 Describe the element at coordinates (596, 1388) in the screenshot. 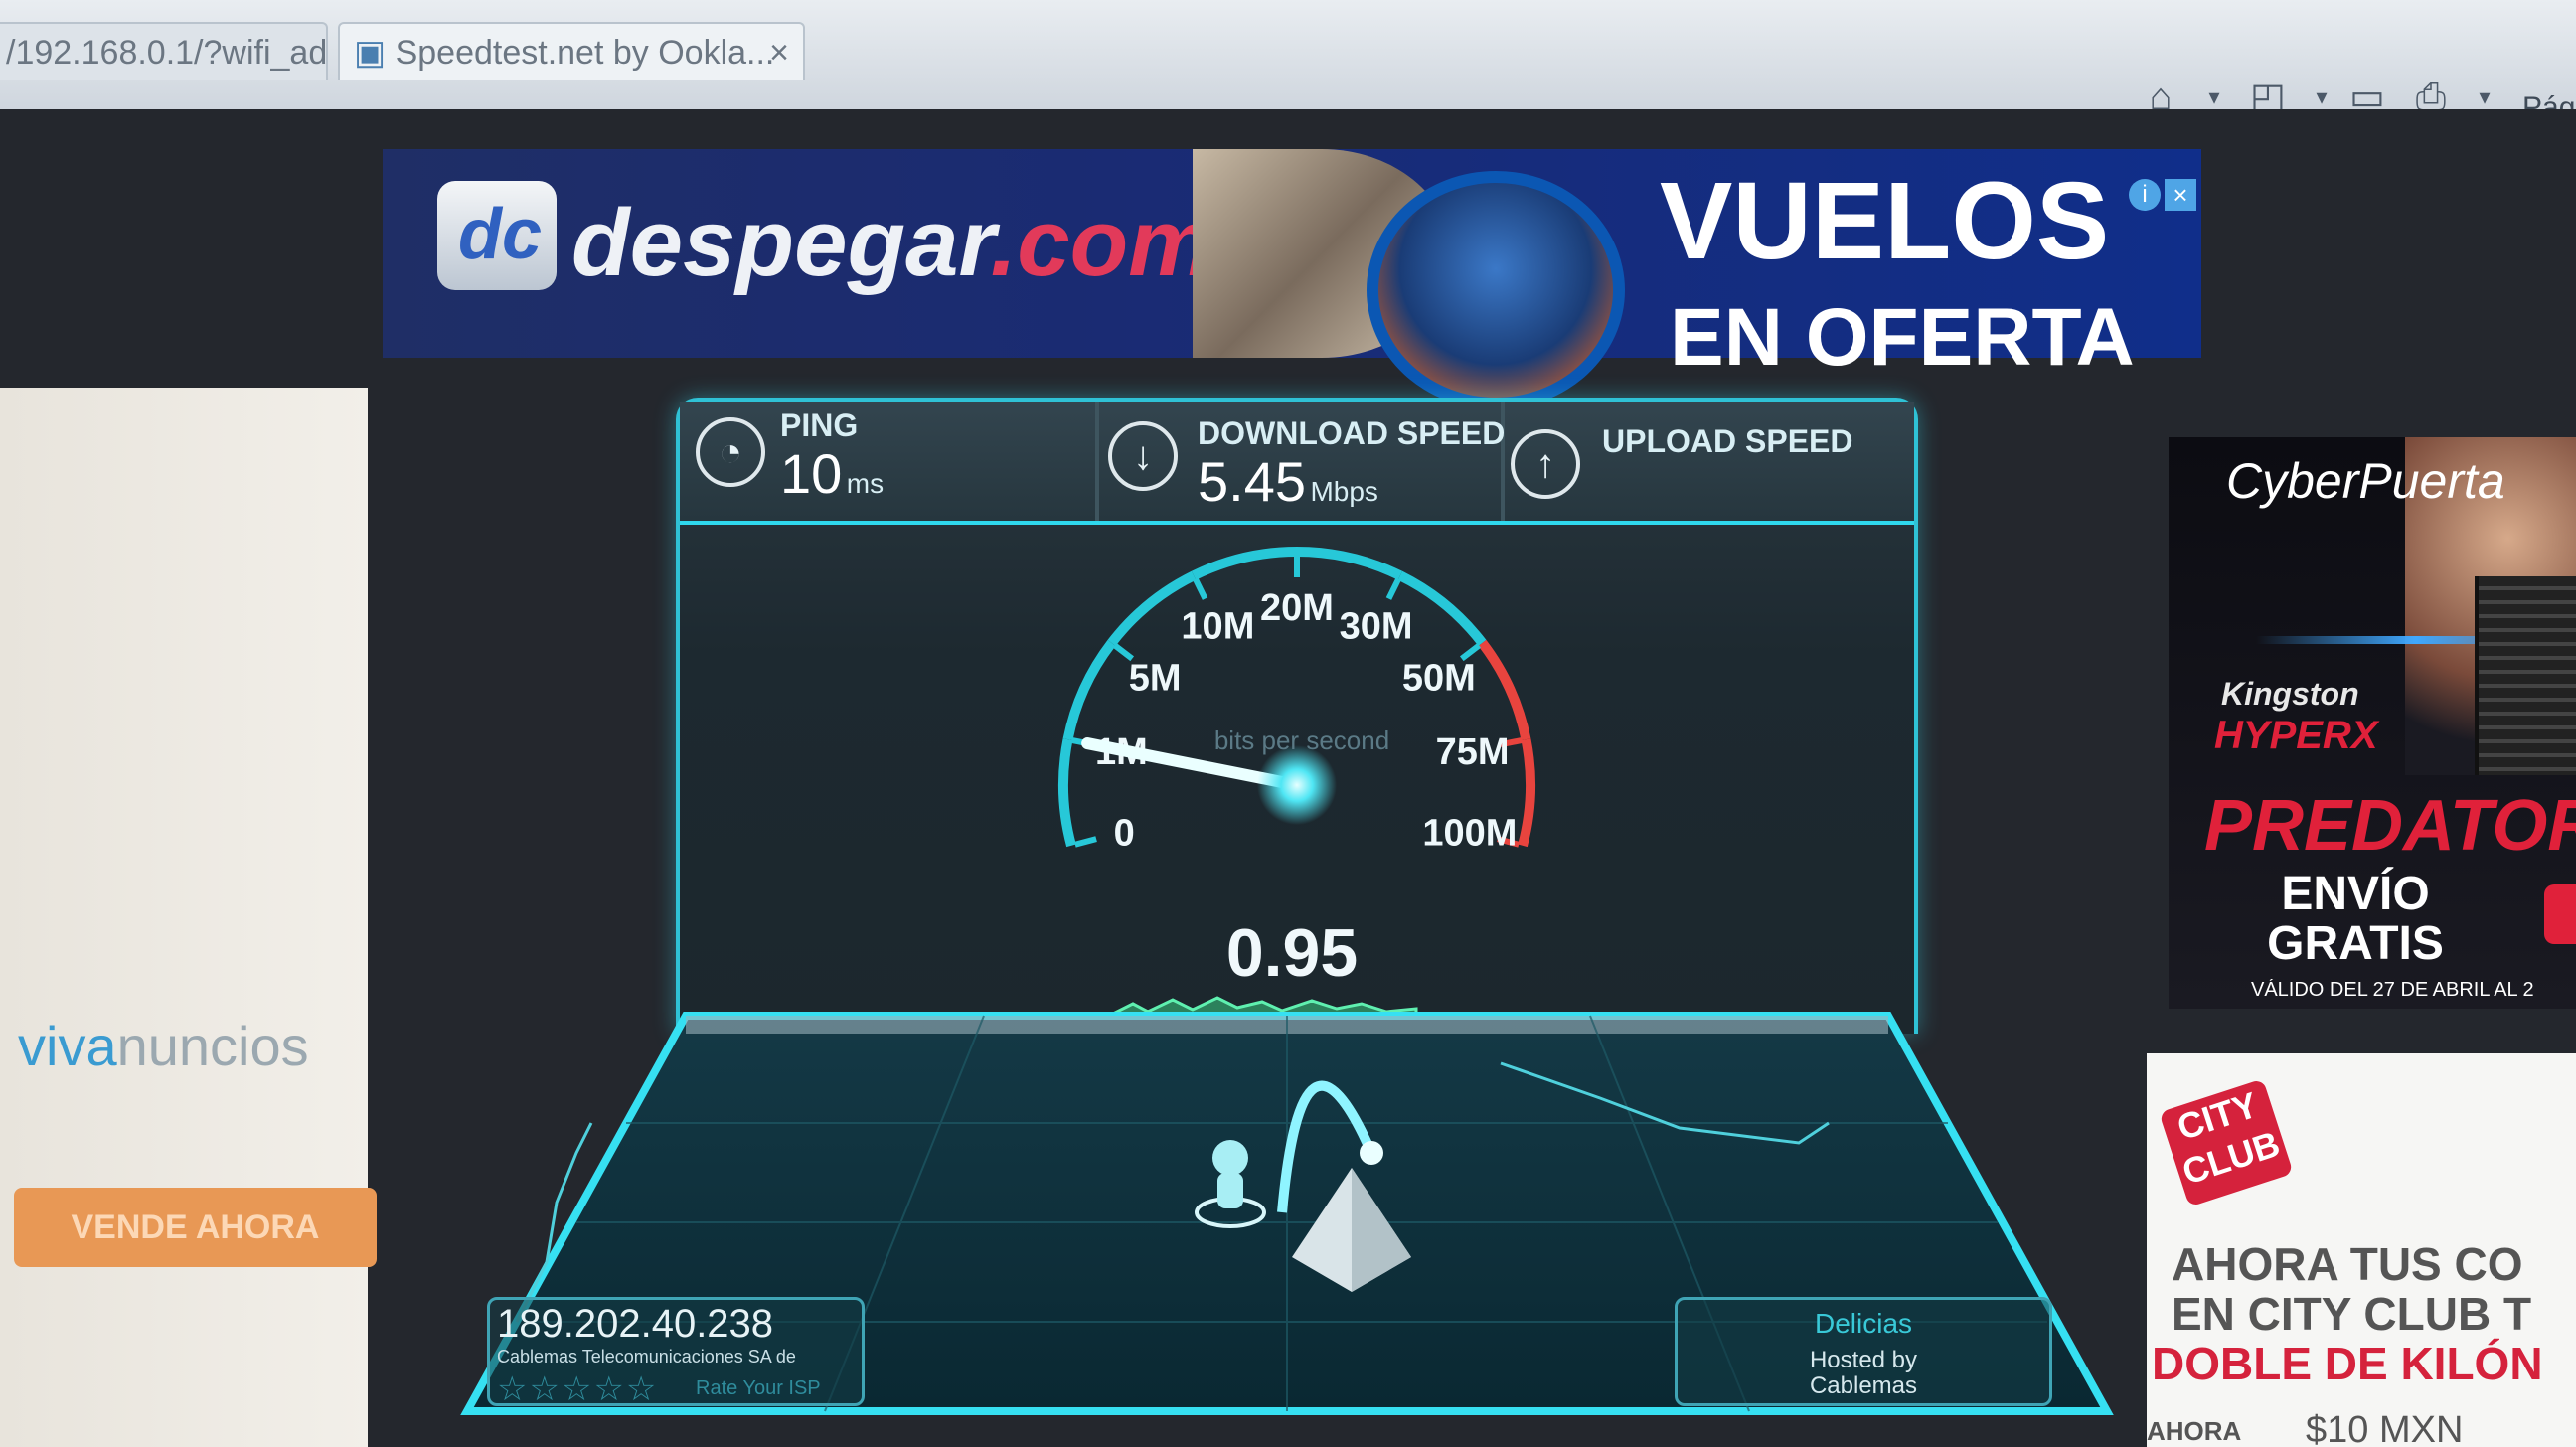

I see `isp-rating-stars: ☆☆☆☆☆` at that location.